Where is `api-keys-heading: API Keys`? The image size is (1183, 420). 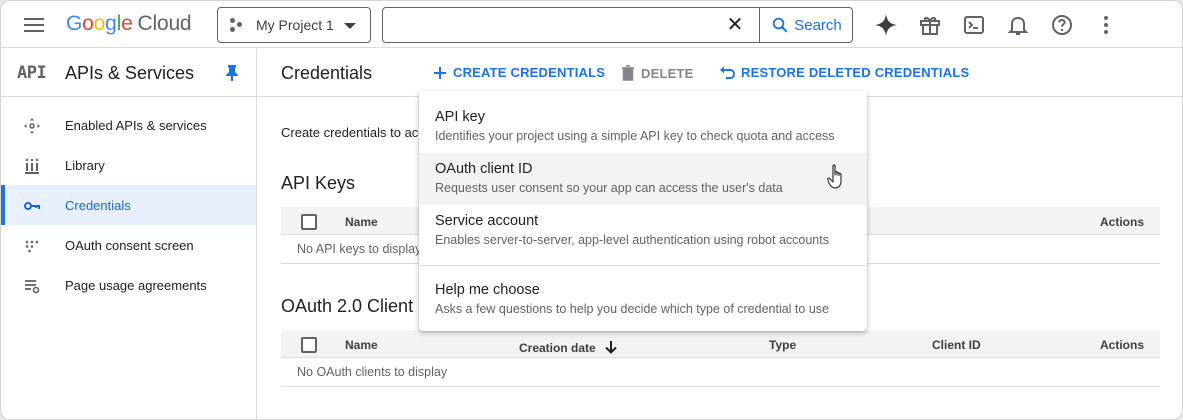 api-keys-heading: API Keys is located at coordinates (318, 183).